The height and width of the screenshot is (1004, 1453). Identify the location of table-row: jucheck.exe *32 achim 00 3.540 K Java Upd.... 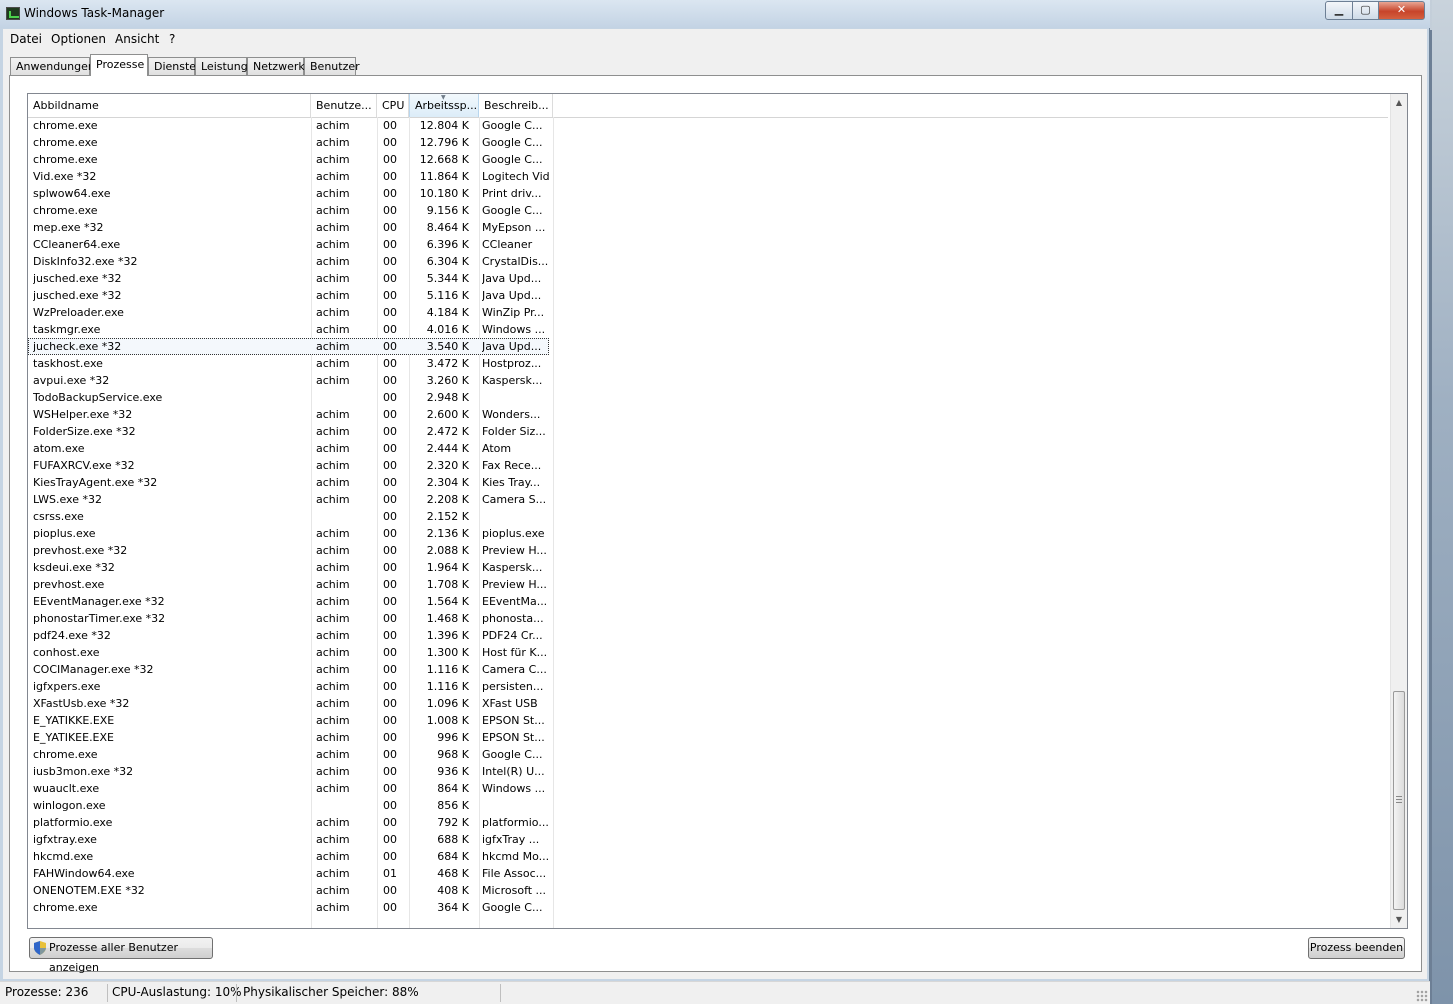
(708, 346).